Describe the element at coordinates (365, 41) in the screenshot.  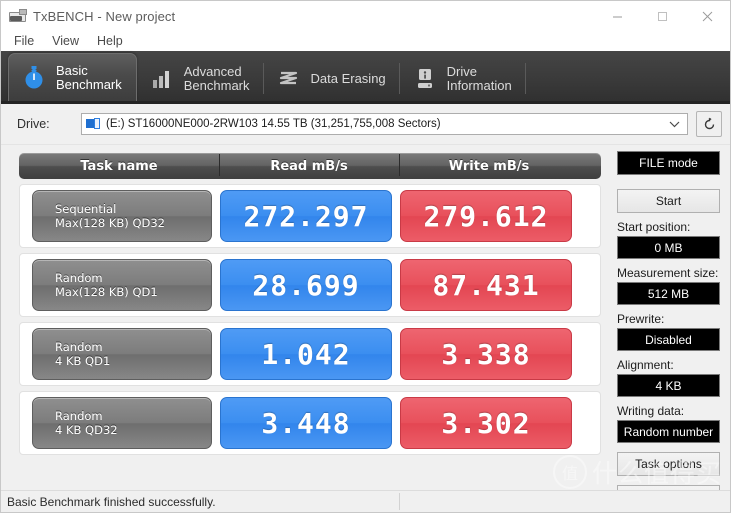
I see `menu-bar: File View Help` at that location.